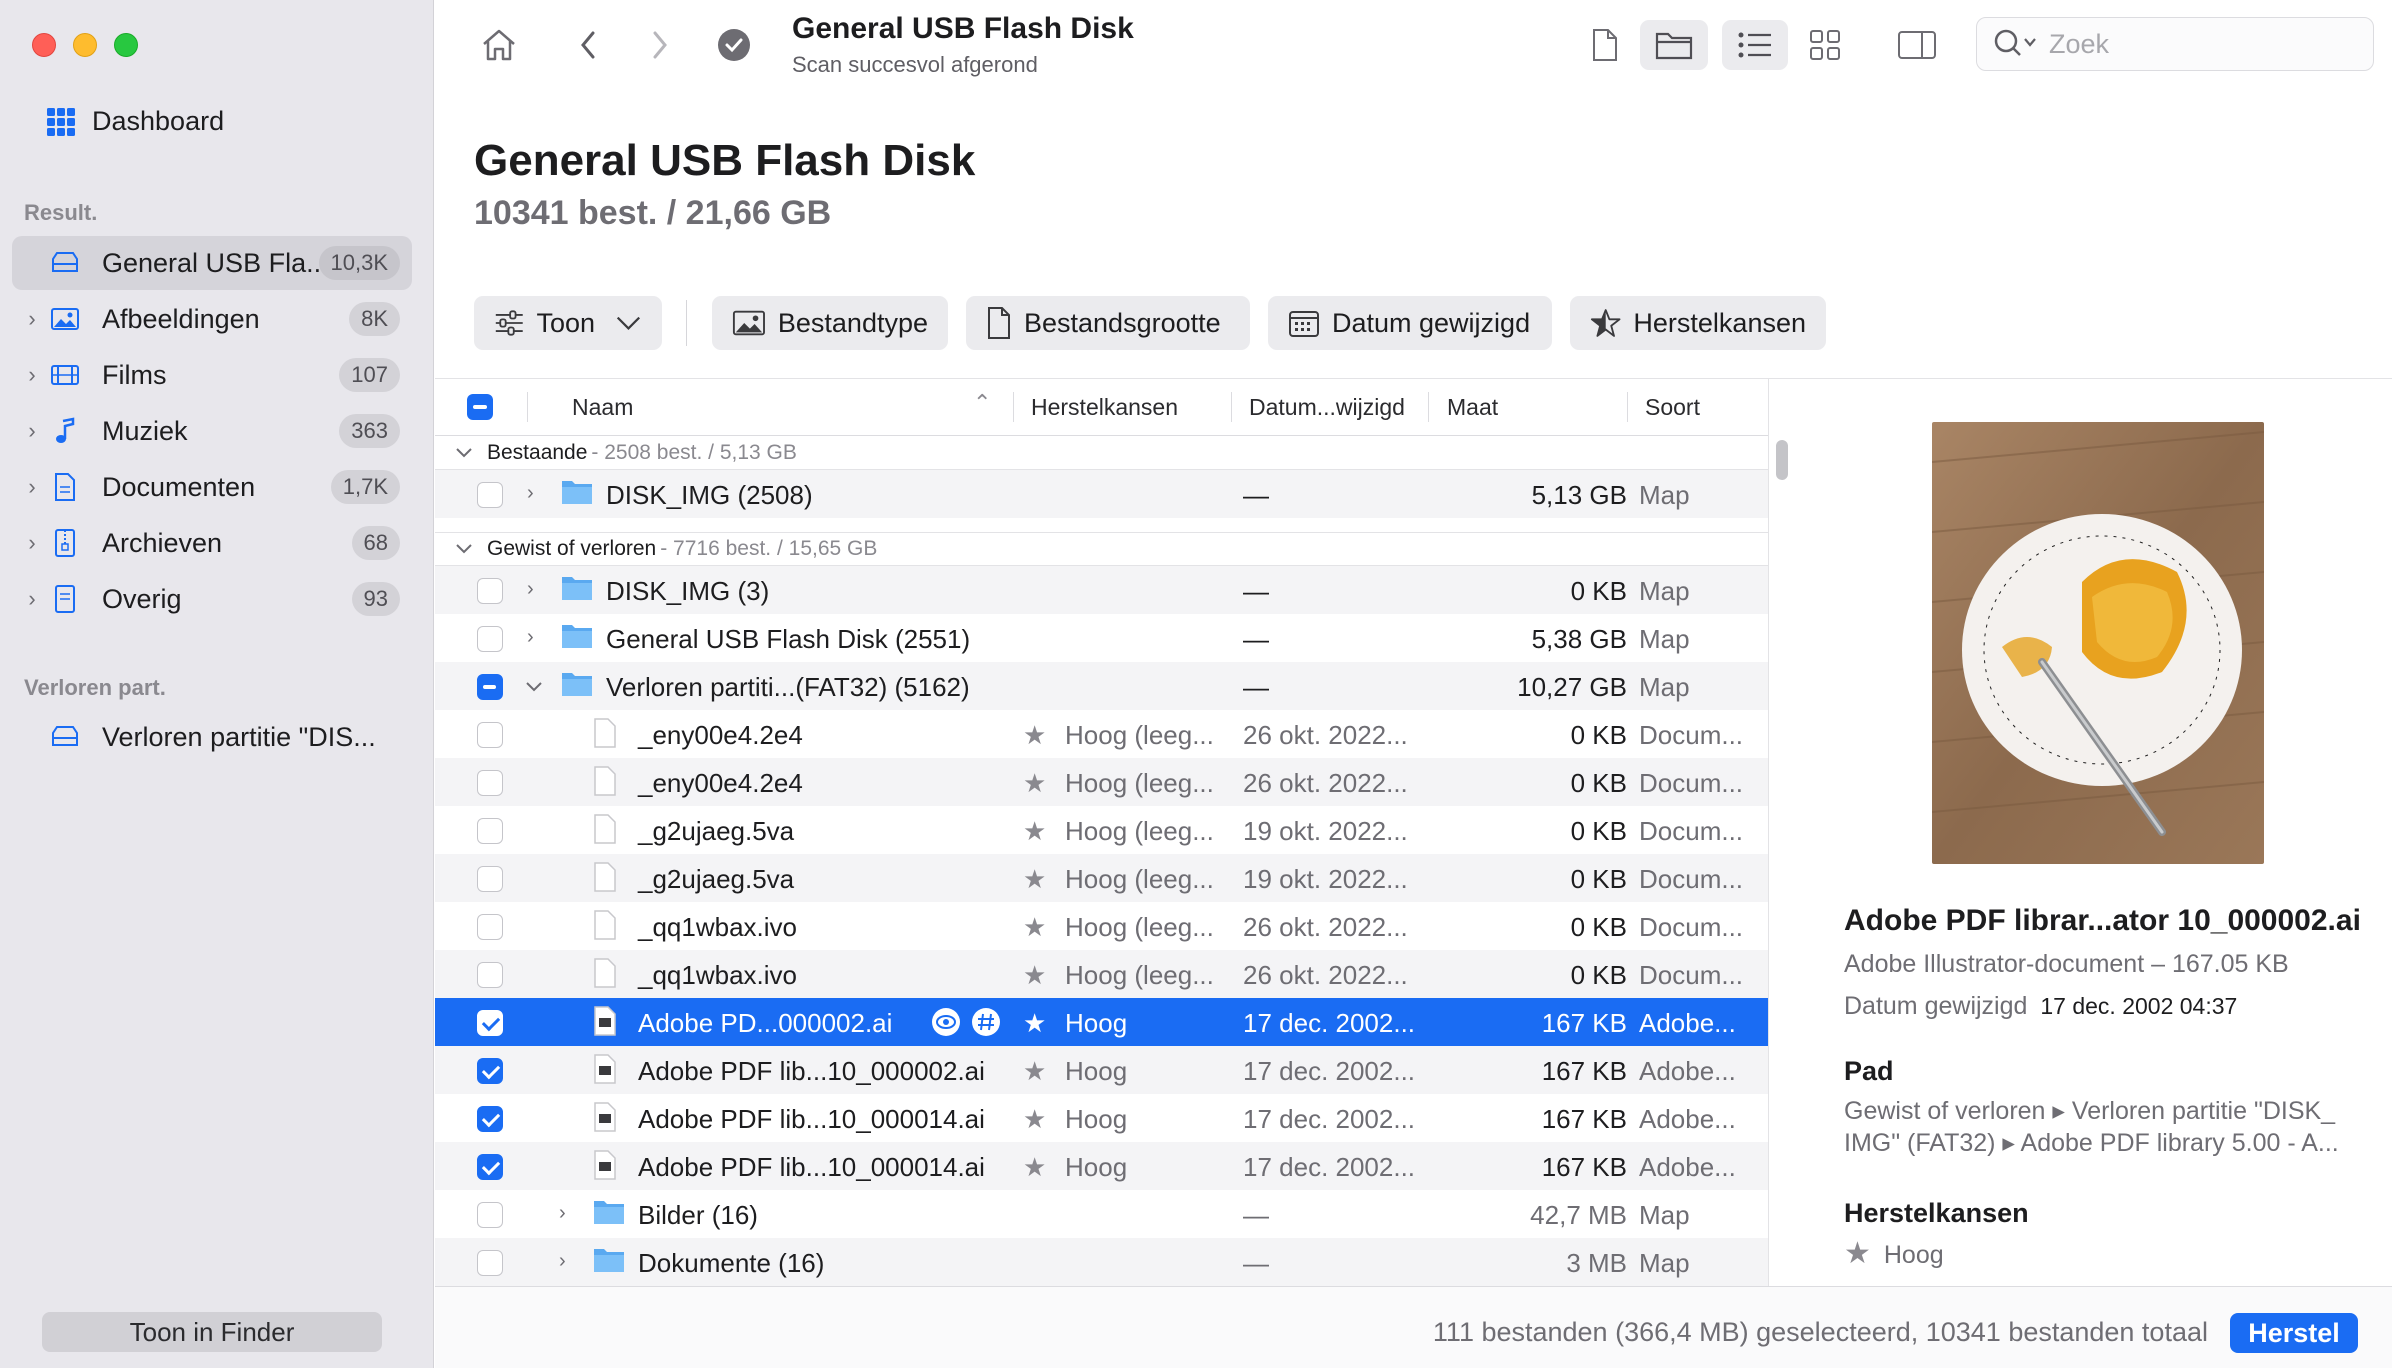 The width and height of the screenshot is (2392, 1368). Describe the element at coordinates (2079, 43) in the screenshot. I see `search-placeholder: Zoek` at that location.